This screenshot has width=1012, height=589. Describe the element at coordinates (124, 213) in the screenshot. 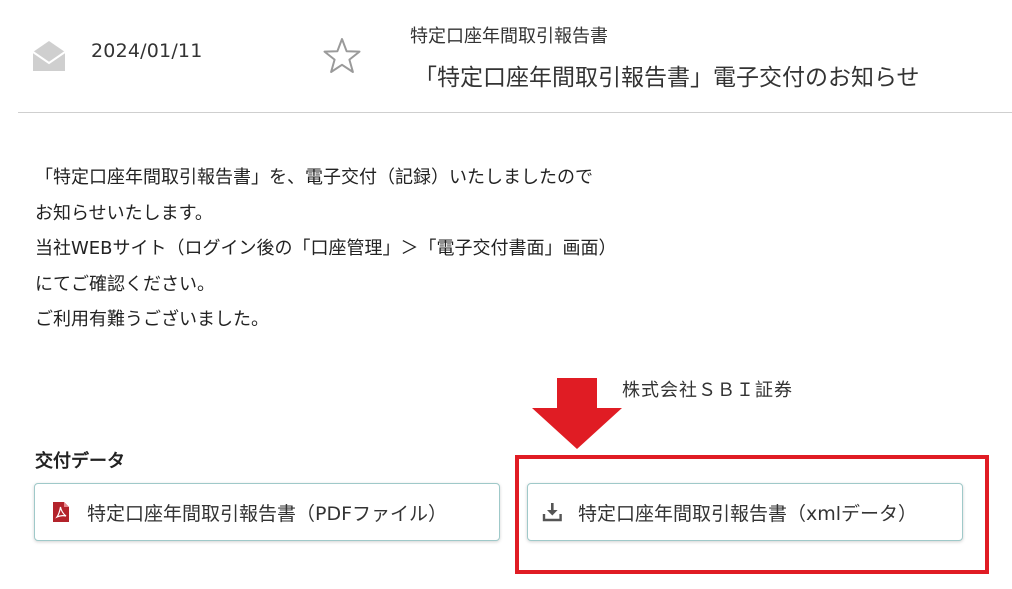

I see `body-line: お知らせいたします。` at that location.